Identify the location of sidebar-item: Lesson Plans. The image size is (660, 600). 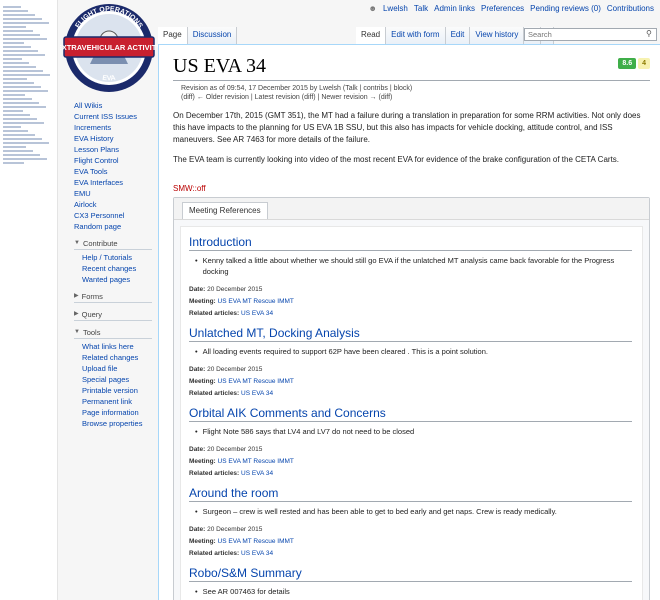
(117, 149).